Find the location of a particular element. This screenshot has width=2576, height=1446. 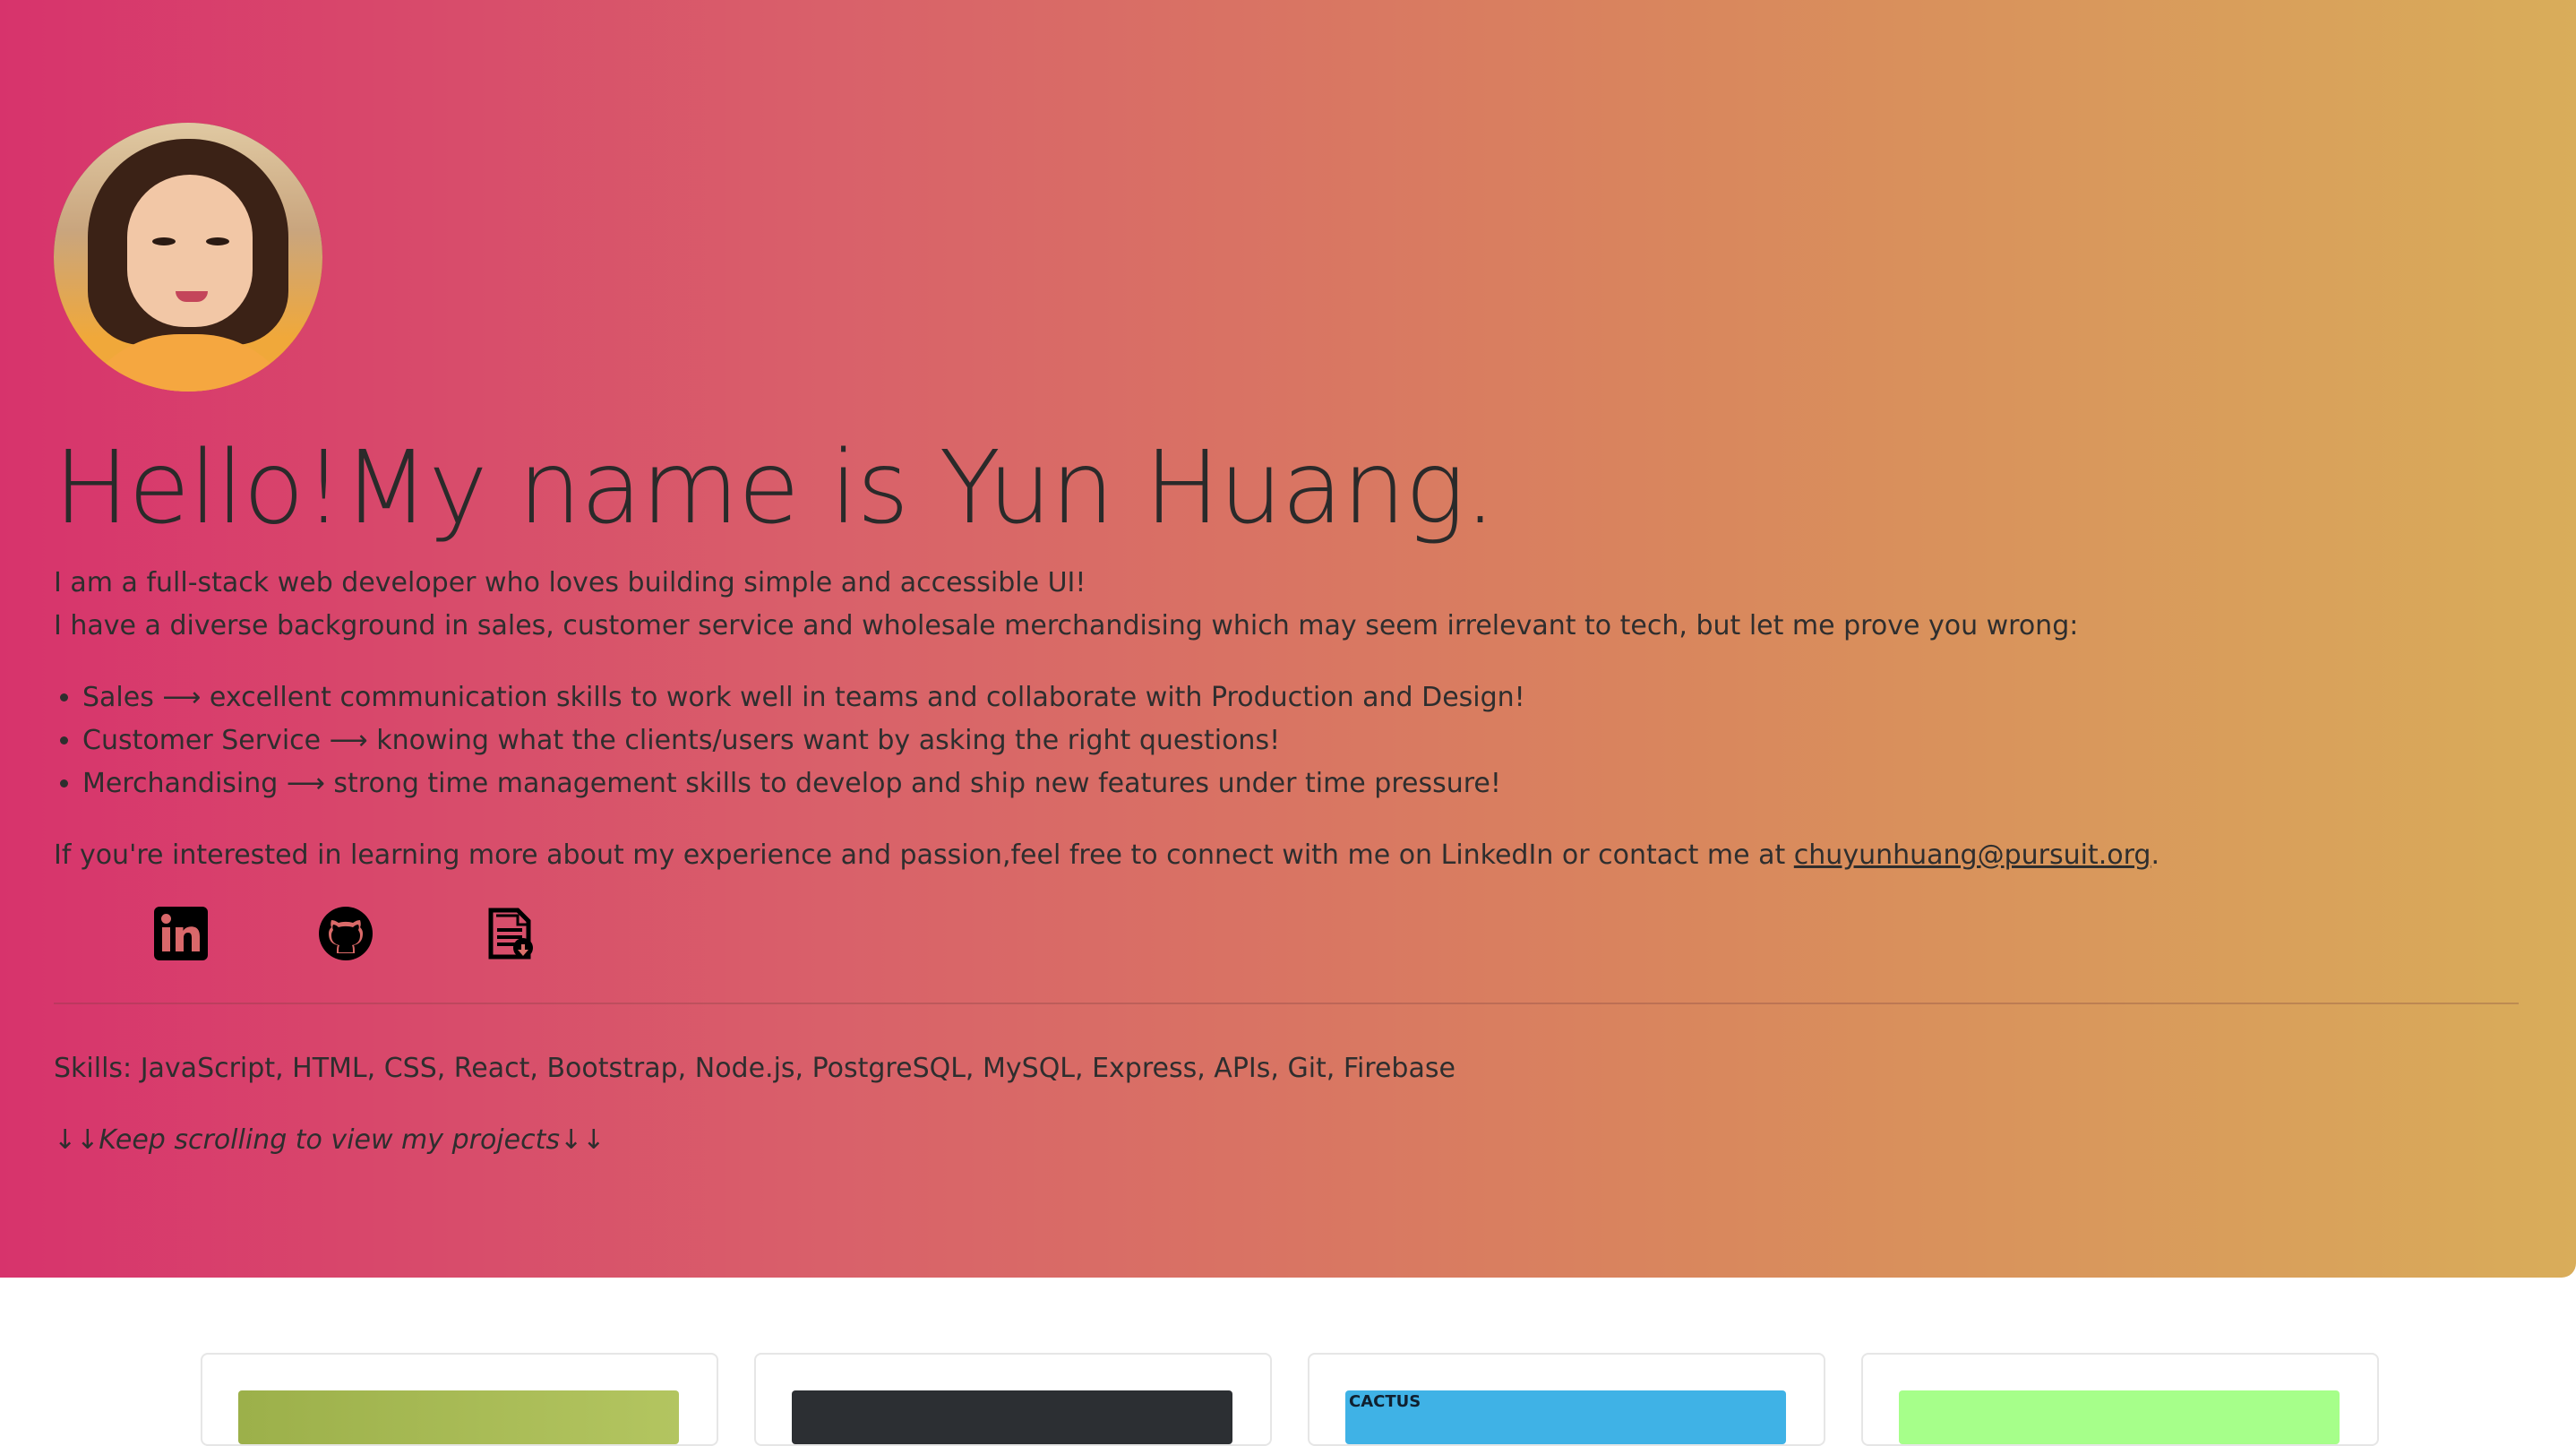

project-thumbnail-text: CACTUS is located at coordinates (1385, 1401).